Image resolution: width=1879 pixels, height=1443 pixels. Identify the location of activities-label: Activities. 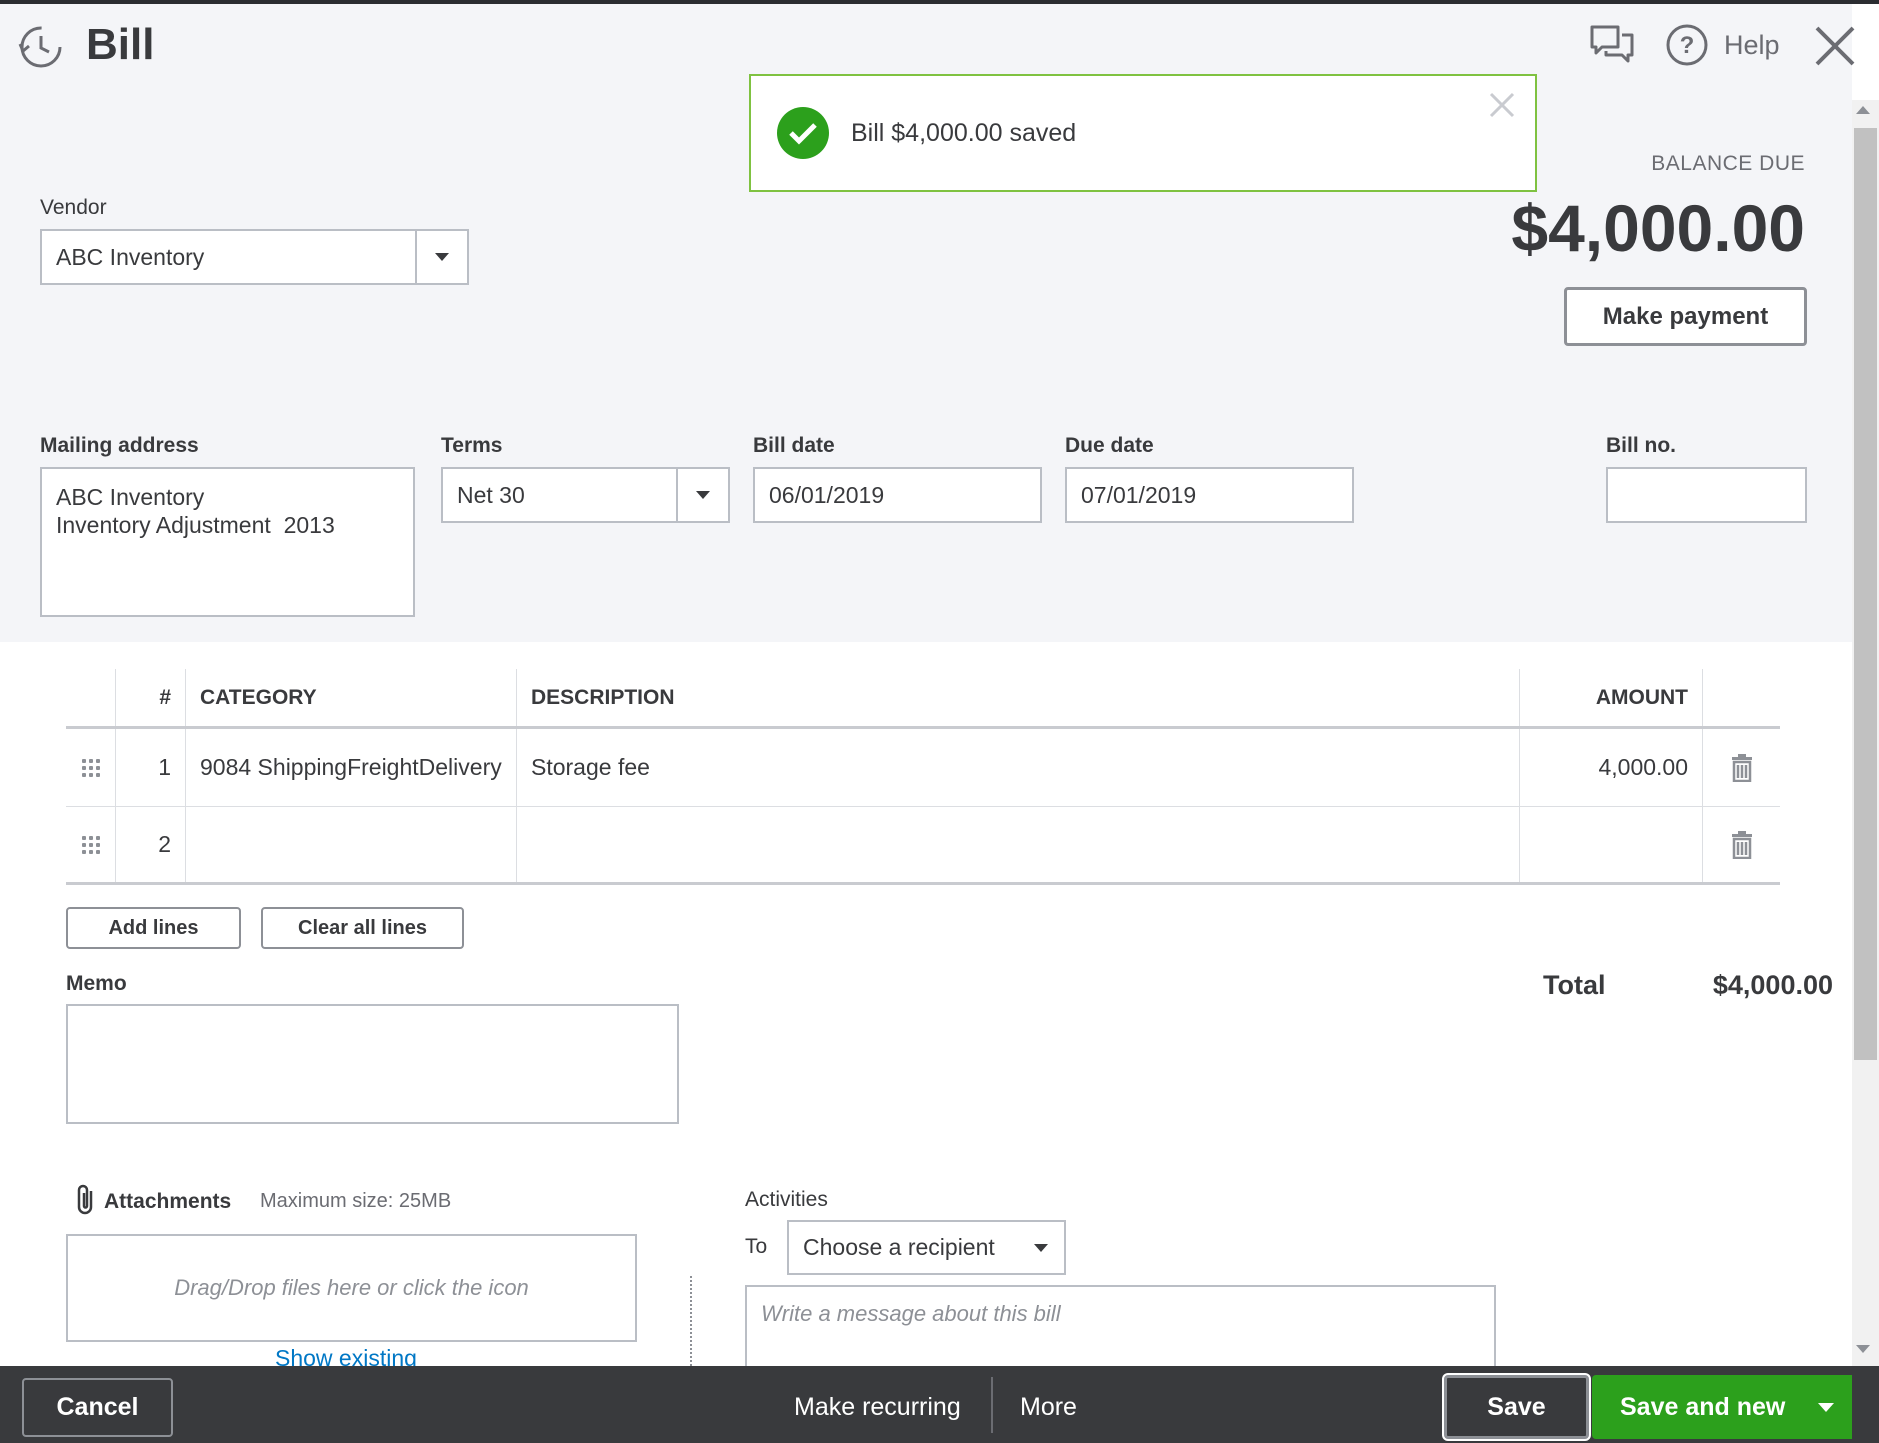
(786, 1199).